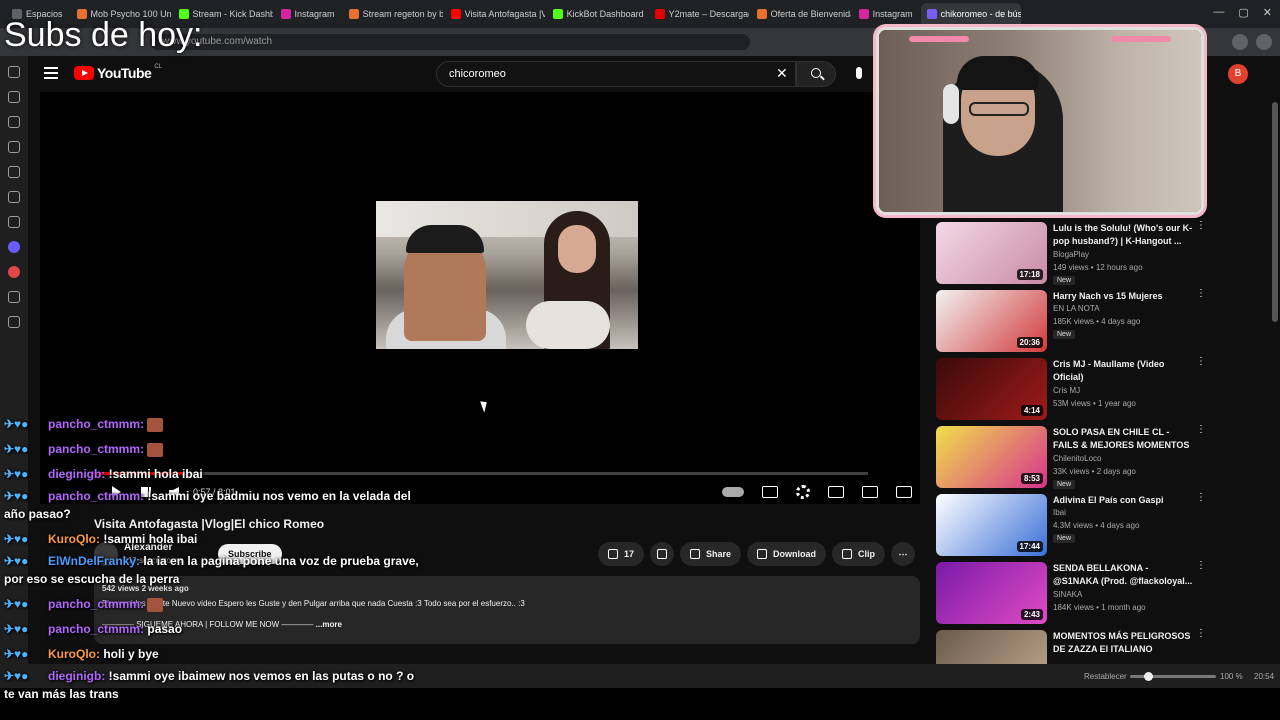 The image size is (1280, 720). I want to click on recommended-thumbnail: 2:43, so click(991, 593).